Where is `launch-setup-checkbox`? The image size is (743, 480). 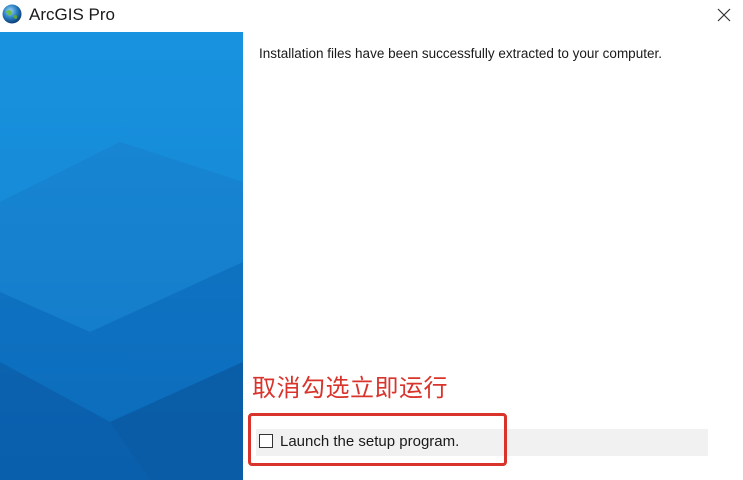
launch-setup-checkbox is located at coordinates (266, 441).